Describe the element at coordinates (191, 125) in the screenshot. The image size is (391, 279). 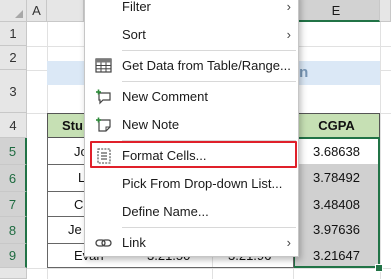
I see `menu-item-new-note: New Note` at that location.